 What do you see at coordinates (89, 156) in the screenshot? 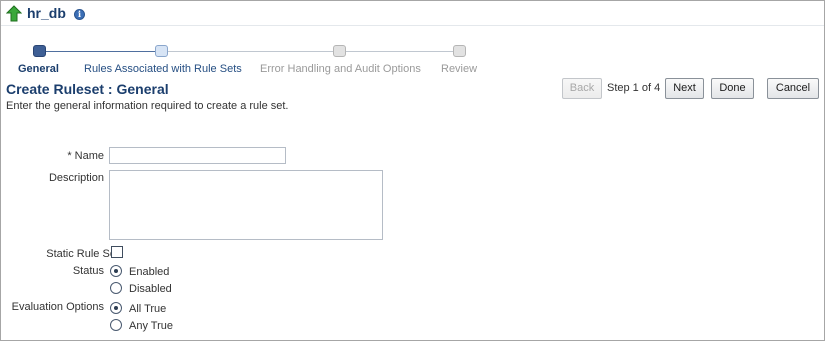
I see `name-label-text: Name` at bounding box center [89, 156].